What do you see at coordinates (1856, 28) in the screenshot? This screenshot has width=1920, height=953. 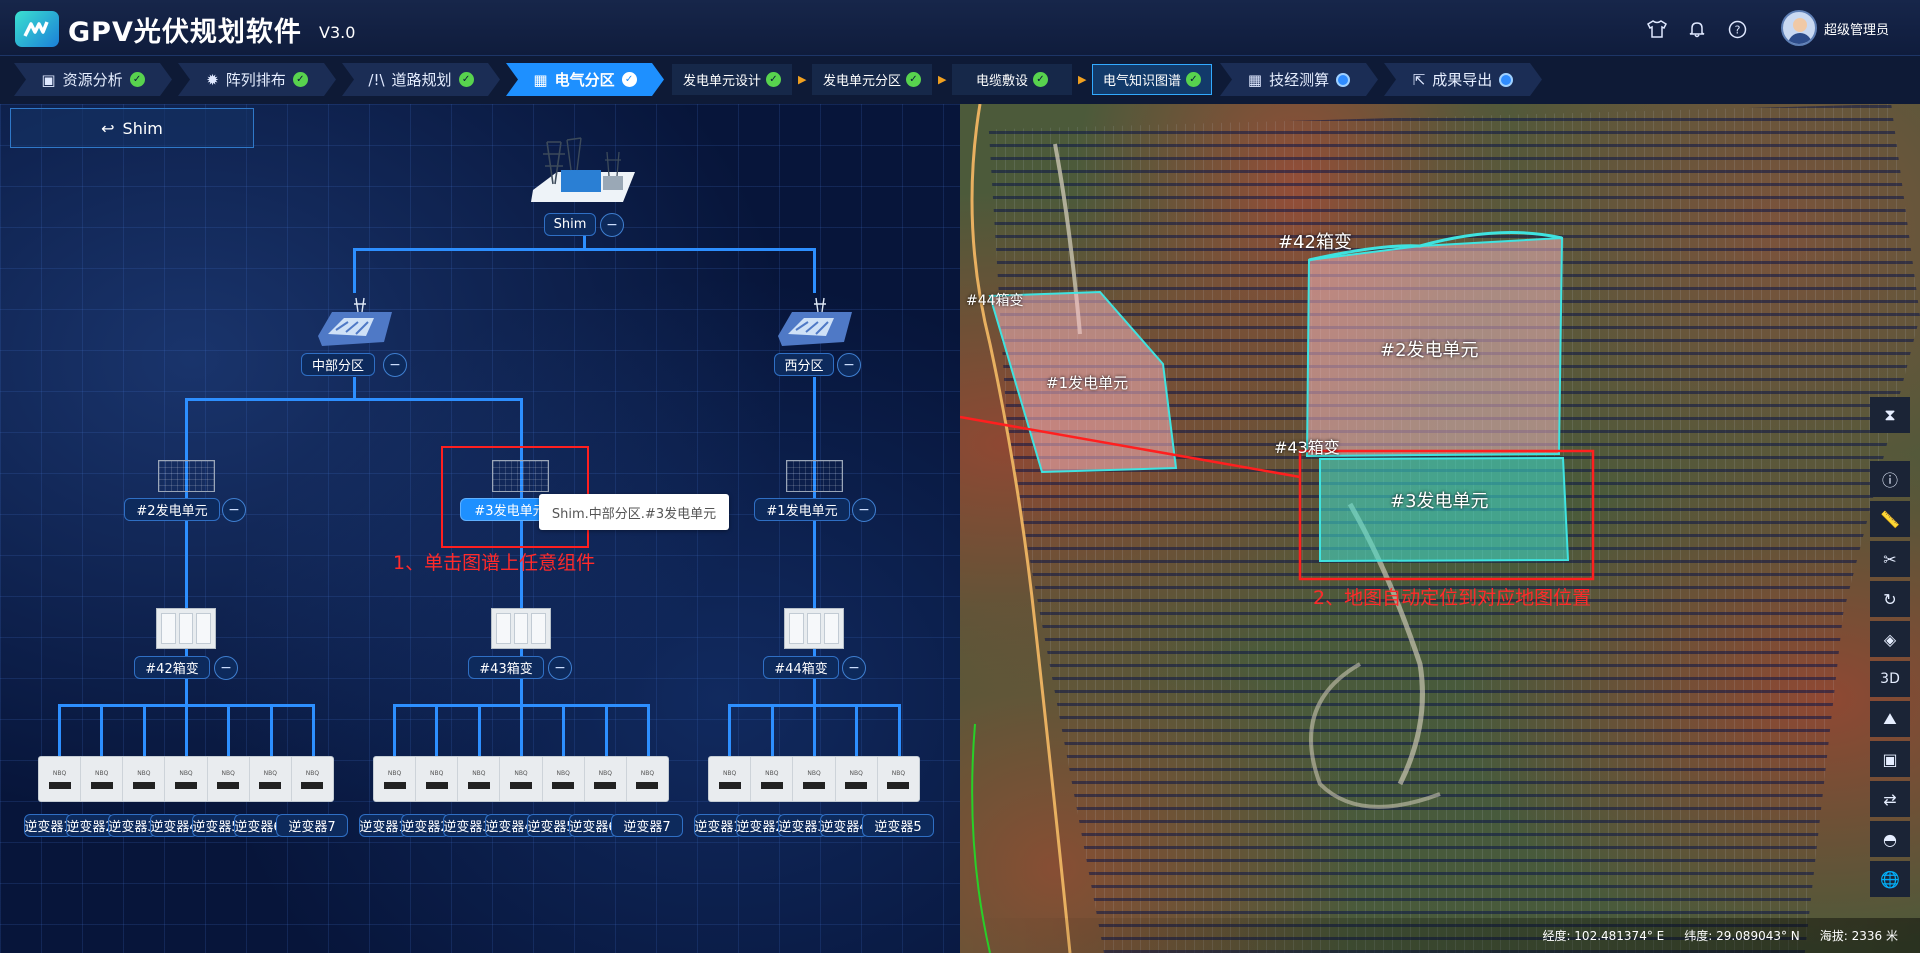 I see `user-name: 超级管理员` at bounding box center [1856, 28].